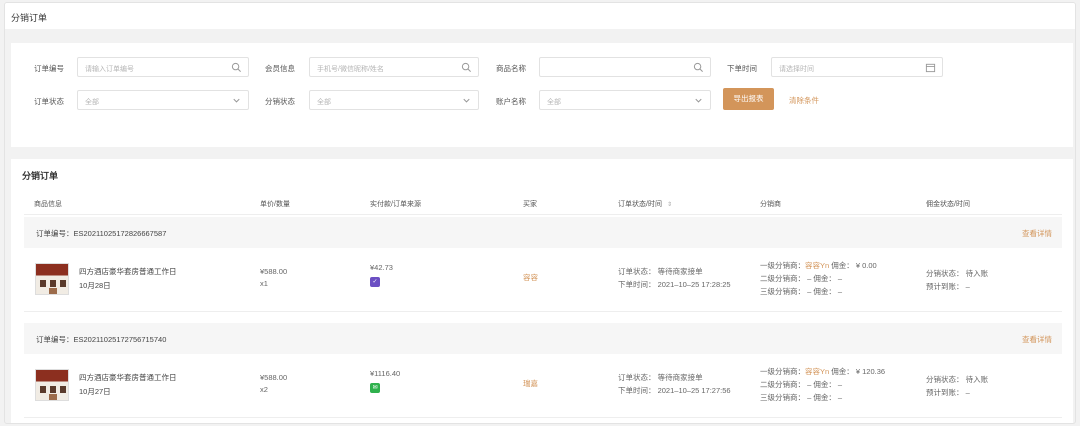  What do you see at coordinates (669, 204) in the screenshot?
I see `sort-icon: ⇕` at bounding box center [669, 204].